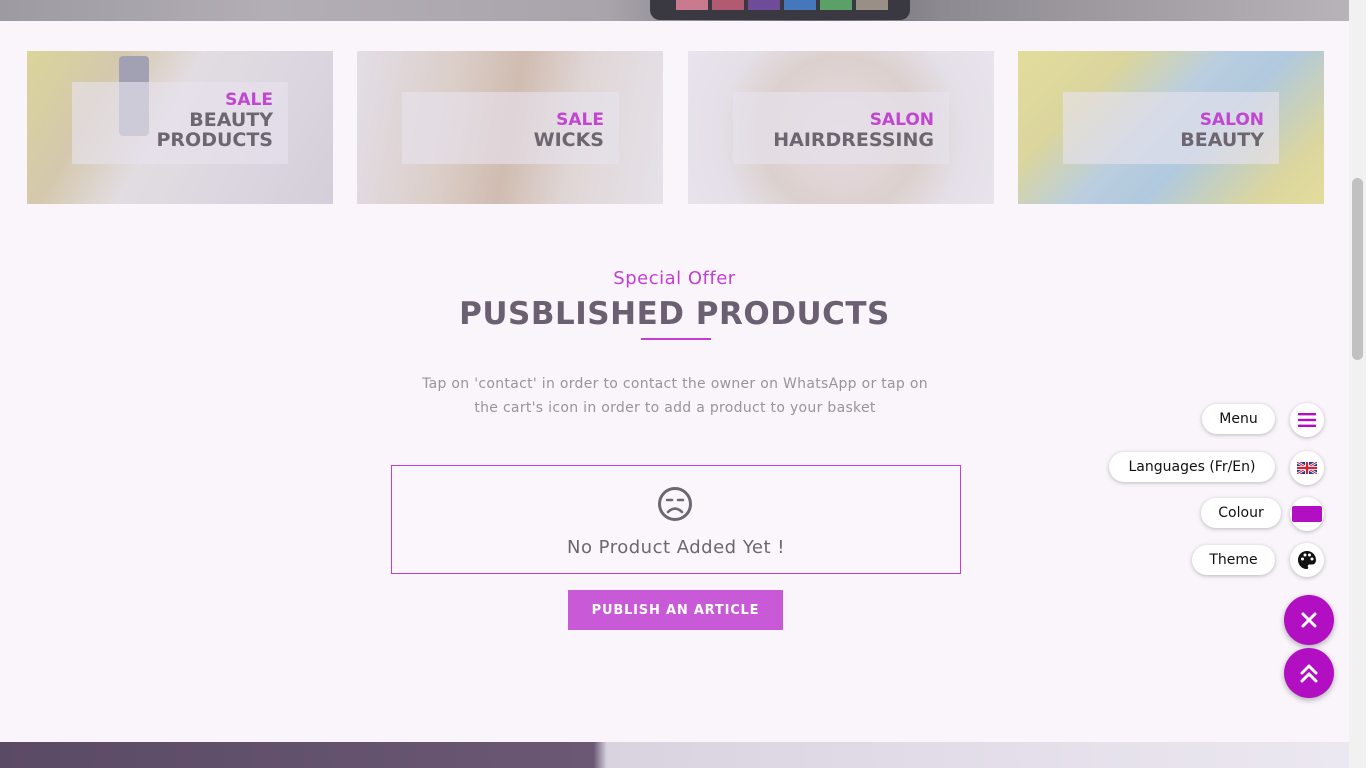 Image resolution: width=1366 pixels, height=768 pixels. Describe the element at coordinates (675, 610) in the screenshot. I see `publish-article-button: PUBLISH AN ARTICLE` at that location.